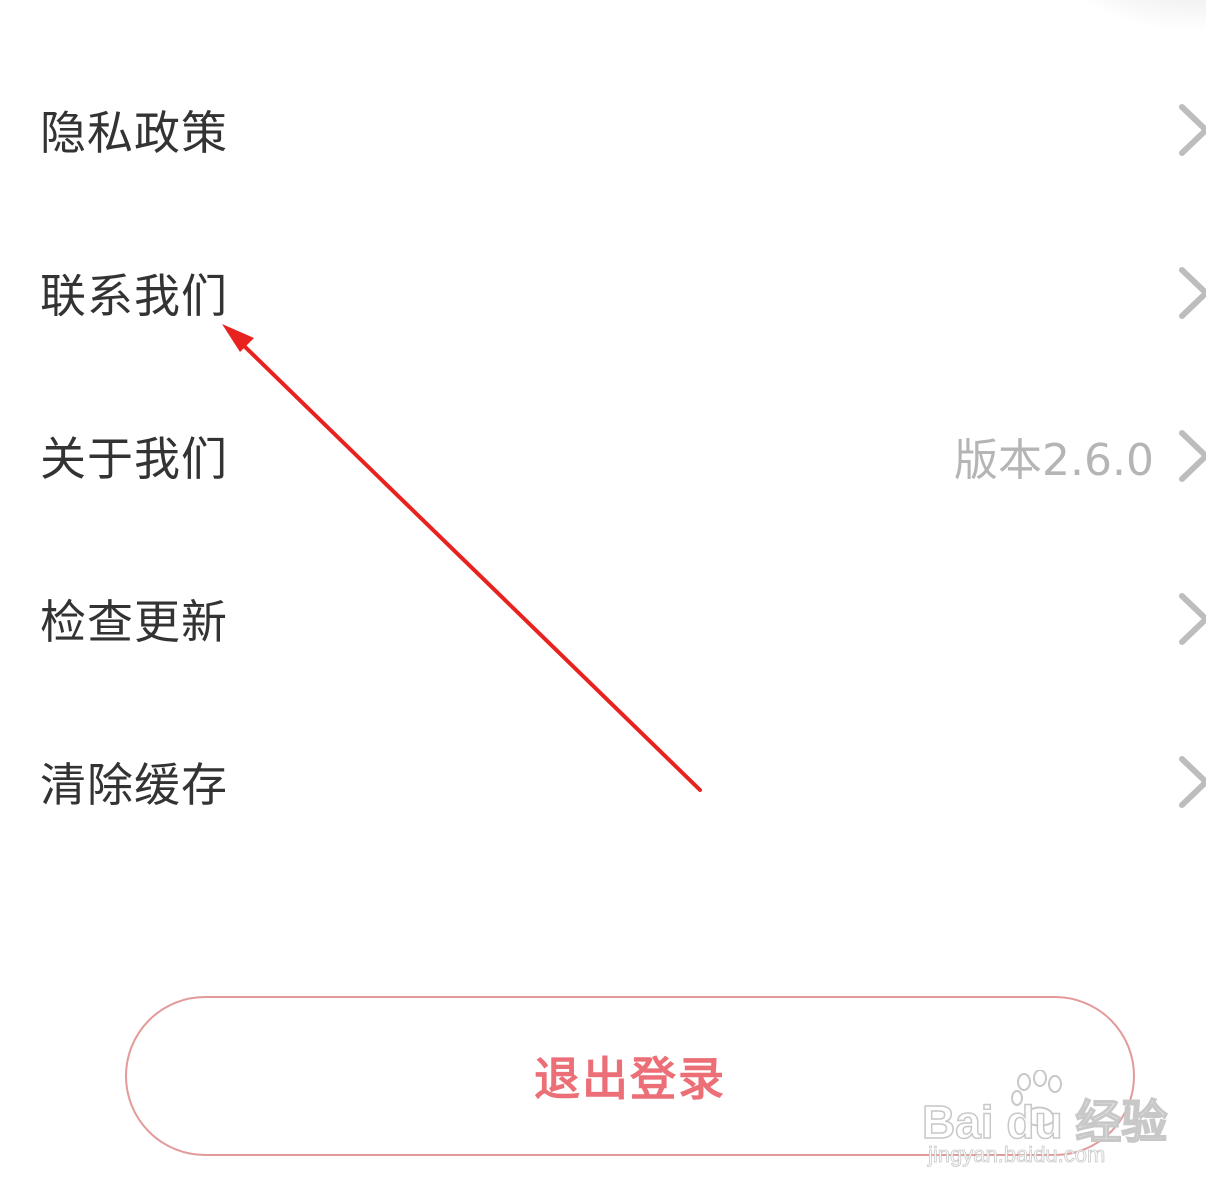 The width and height of the screenshot is (1206, 1200). What do you see at coordinates (603, 129) in the screenshot?
I see `menu-item-privacy-policy: 隐私政策` at bounding box center [603, 129].